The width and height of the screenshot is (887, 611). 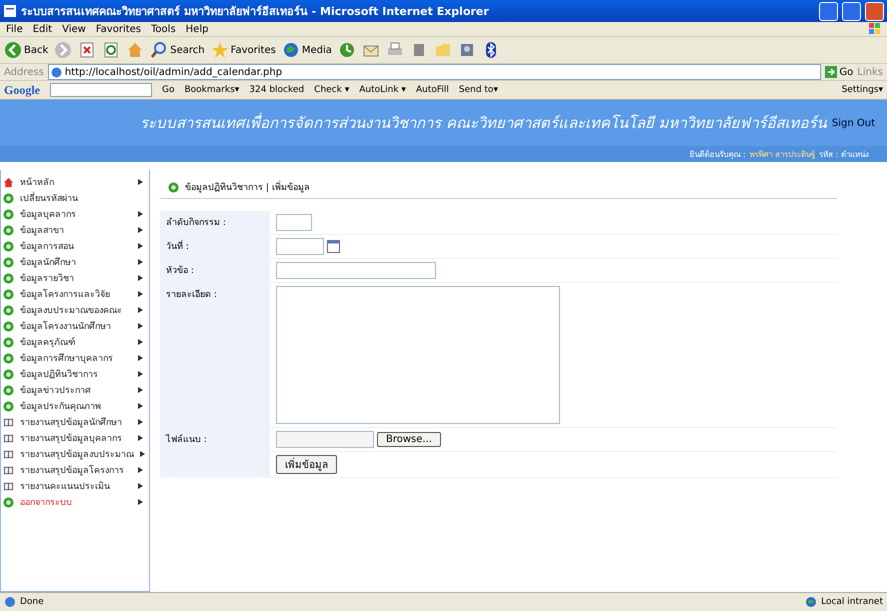 I want to click on sidebar-item: ข้อมูลรายวิชา, so click(x=75, y=278).